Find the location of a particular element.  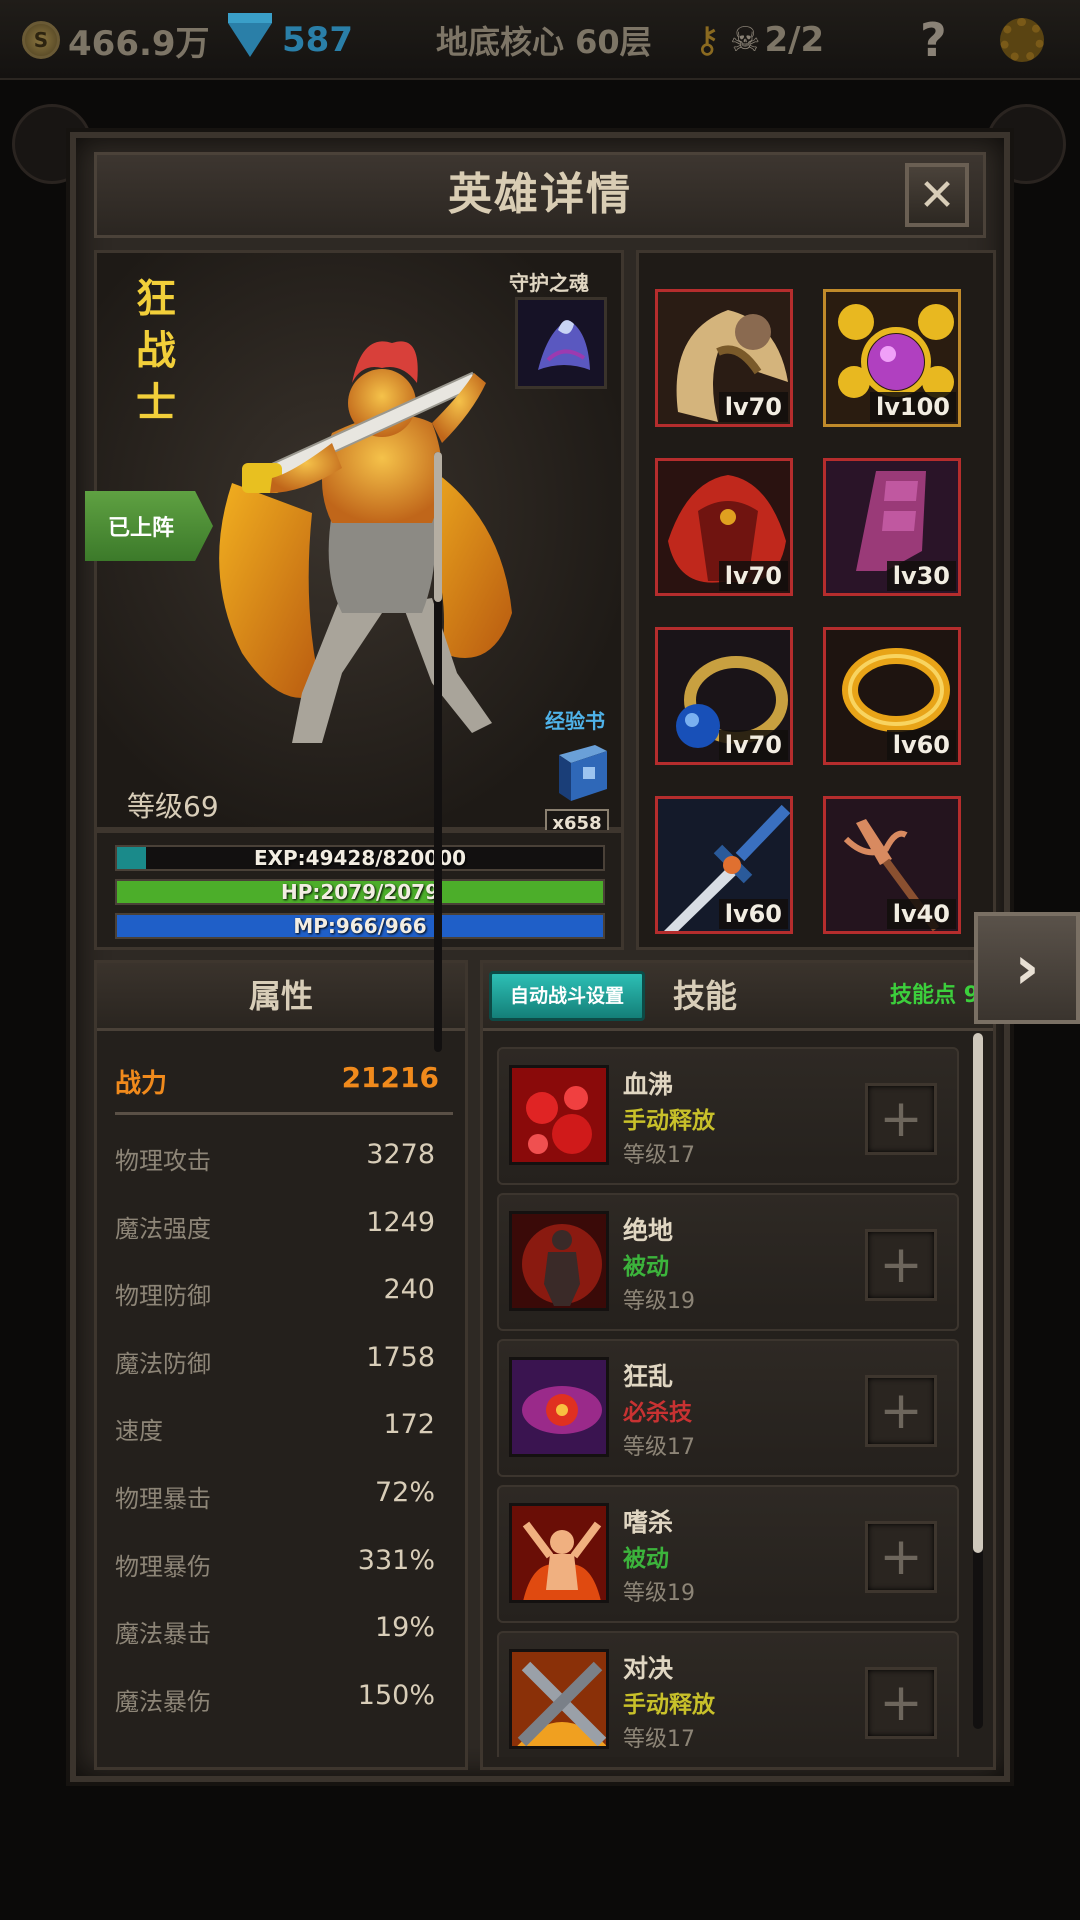

skill-card: 绝地 被动 等级19 + is located at coordinates (728, 1262).